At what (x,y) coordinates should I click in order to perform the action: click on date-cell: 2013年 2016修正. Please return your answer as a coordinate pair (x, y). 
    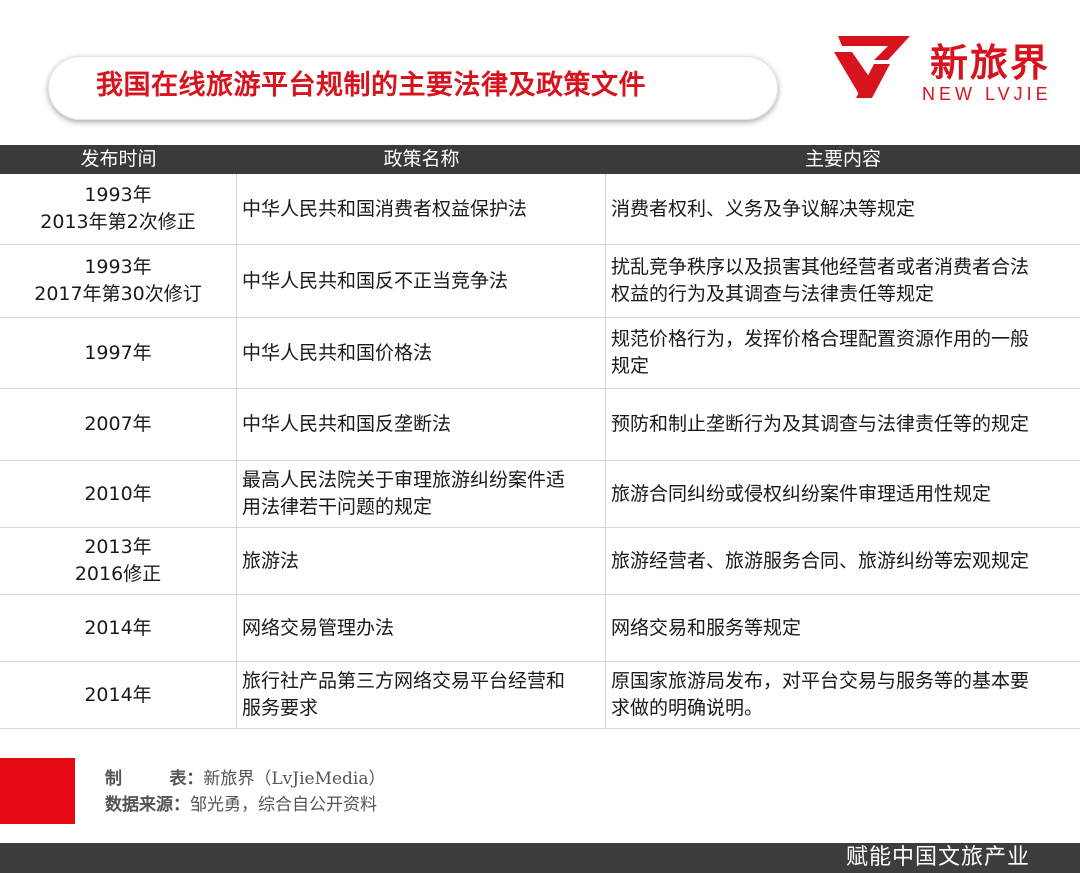
    Looking at the image, I should click on (118, 561).